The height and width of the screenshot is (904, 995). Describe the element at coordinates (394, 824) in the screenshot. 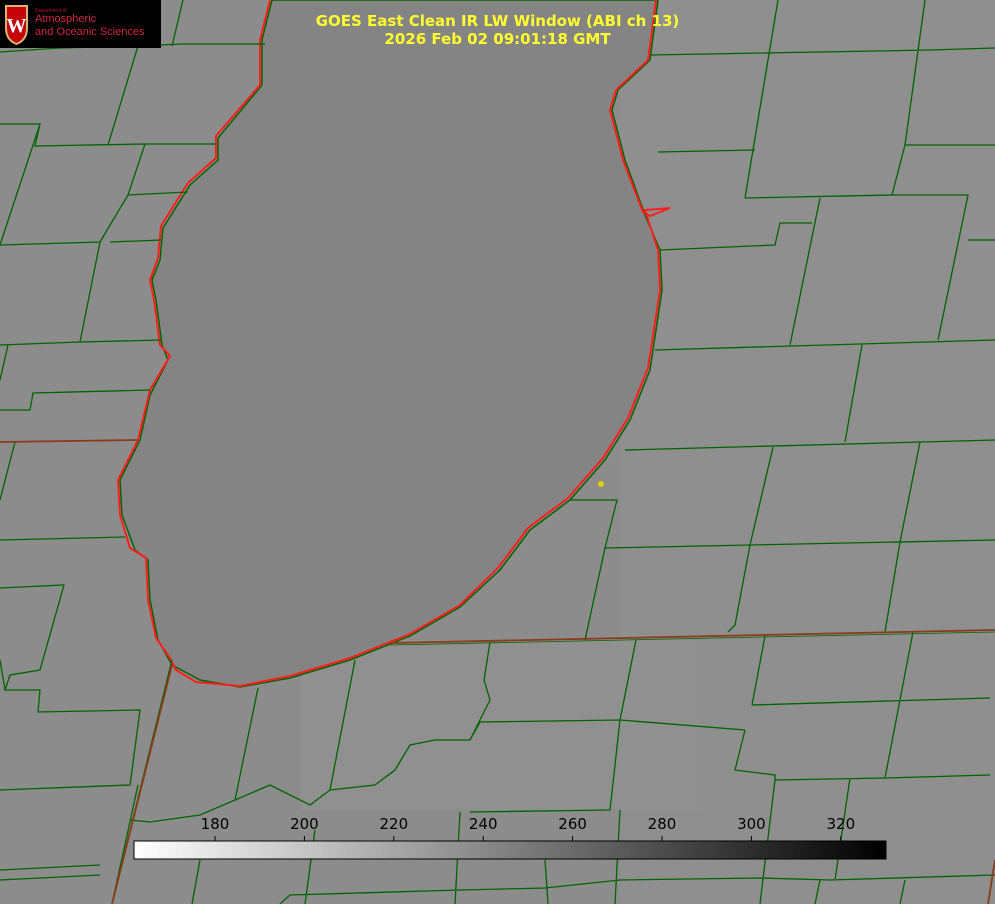

I see `colorbar-tick-label: 220` at that location.